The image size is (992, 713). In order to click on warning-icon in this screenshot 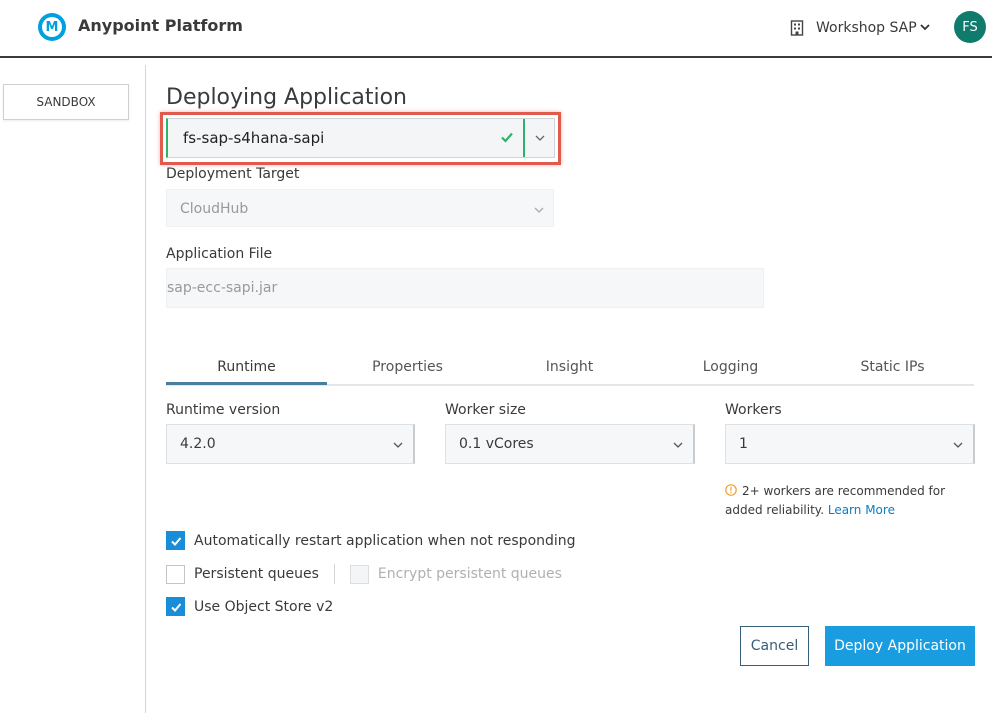, I will do `click(731, 490)`.